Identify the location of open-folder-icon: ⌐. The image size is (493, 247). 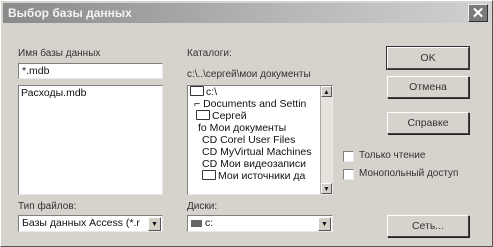
(199, 104).